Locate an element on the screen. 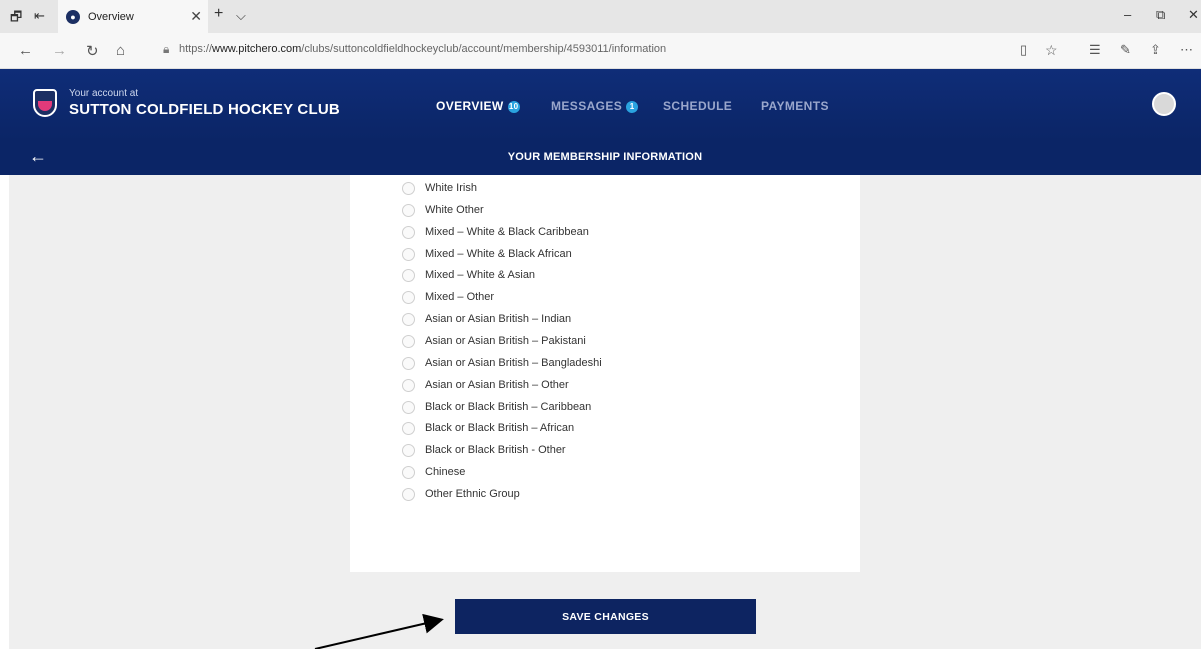  annotation-arrow-icon is located at coordinates (379, 631).